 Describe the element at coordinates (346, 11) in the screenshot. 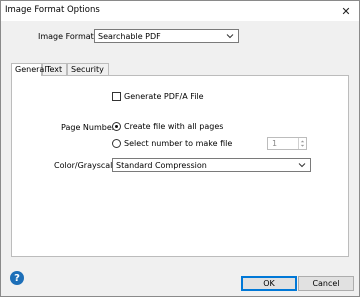

I see `close-icon: ✕` at that location.